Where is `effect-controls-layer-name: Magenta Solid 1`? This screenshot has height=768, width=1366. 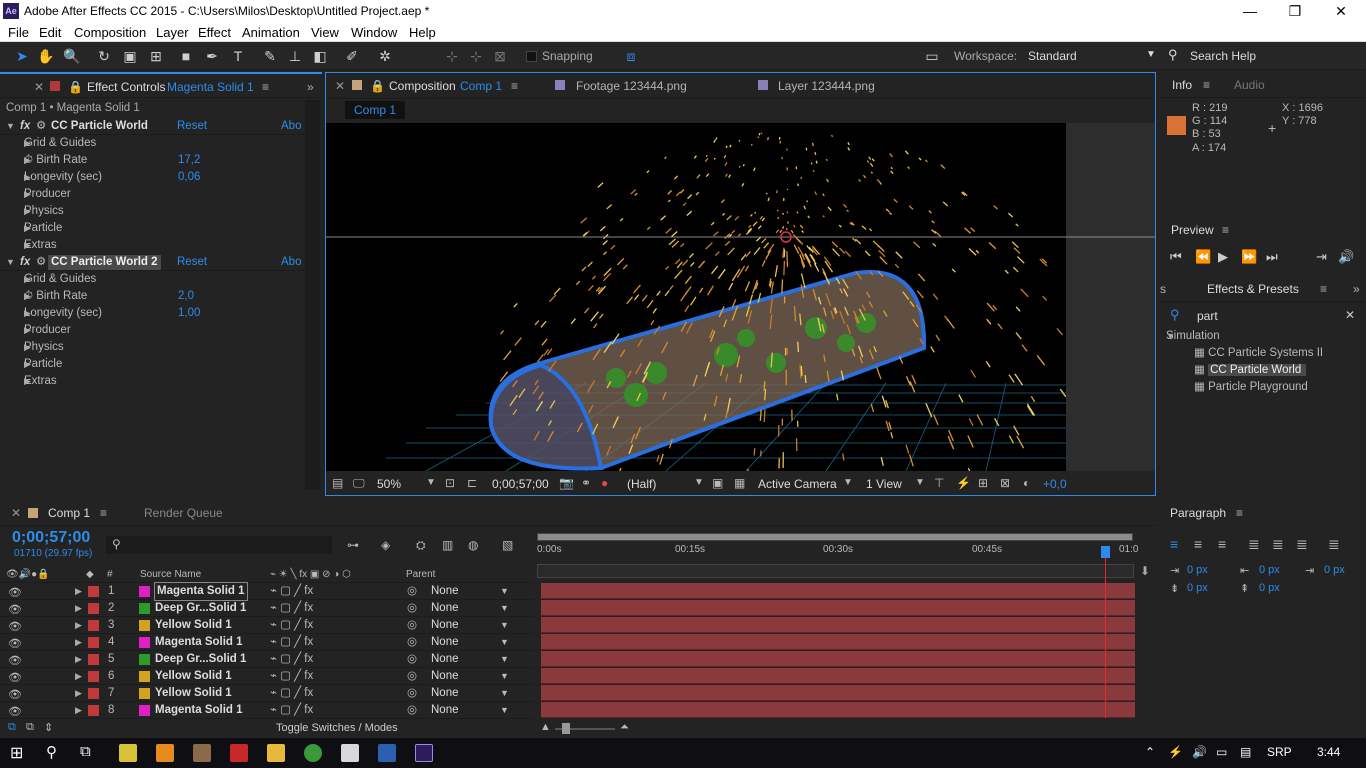
effect-controls-layer-name: Magenta Solid 1 is located at coordinates (210, 87).